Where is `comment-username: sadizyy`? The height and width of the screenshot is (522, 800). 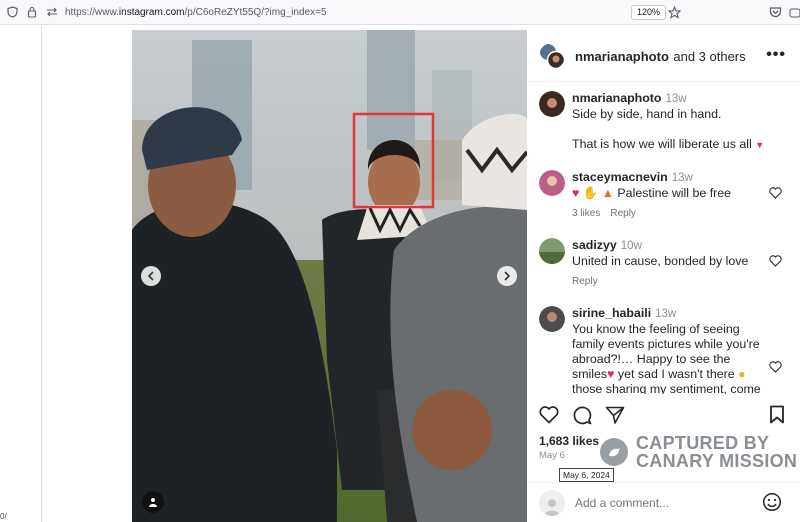
comment-username: sadizyy is located at coordinates (594, 245).